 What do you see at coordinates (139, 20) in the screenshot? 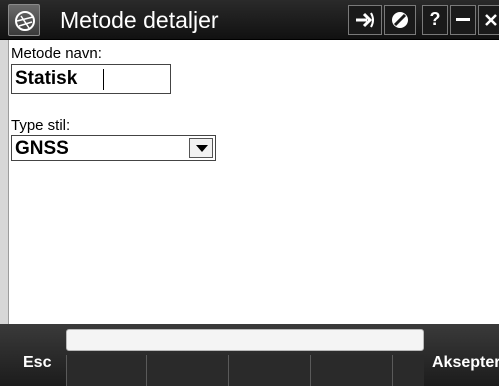
I see `window-title: Metode detaljer` at bounding box center [139, 20].